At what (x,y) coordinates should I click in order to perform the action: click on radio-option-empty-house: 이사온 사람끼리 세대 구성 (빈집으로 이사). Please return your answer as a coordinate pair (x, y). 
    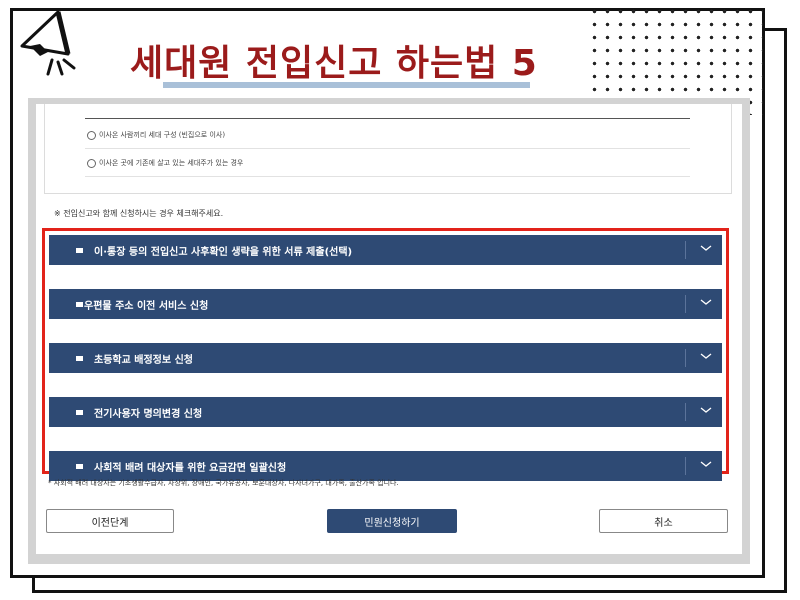
    Looking at the image, I should click on (156, 135).